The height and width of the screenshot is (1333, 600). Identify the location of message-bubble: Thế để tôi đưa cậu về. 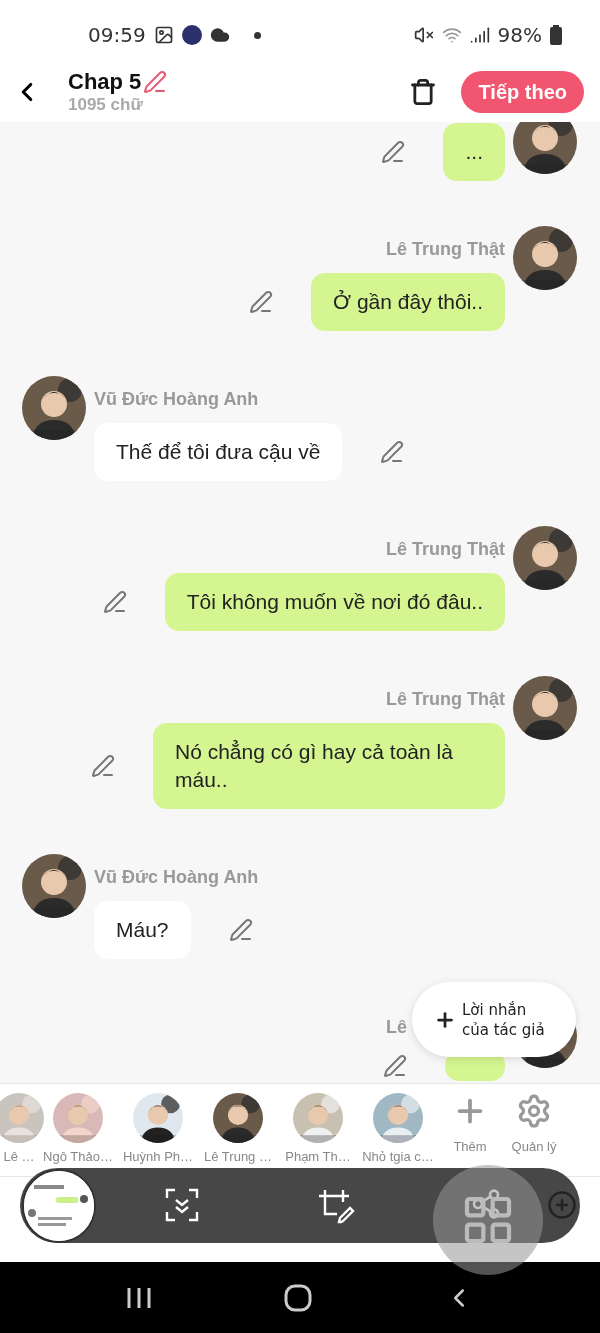
(218, 452).